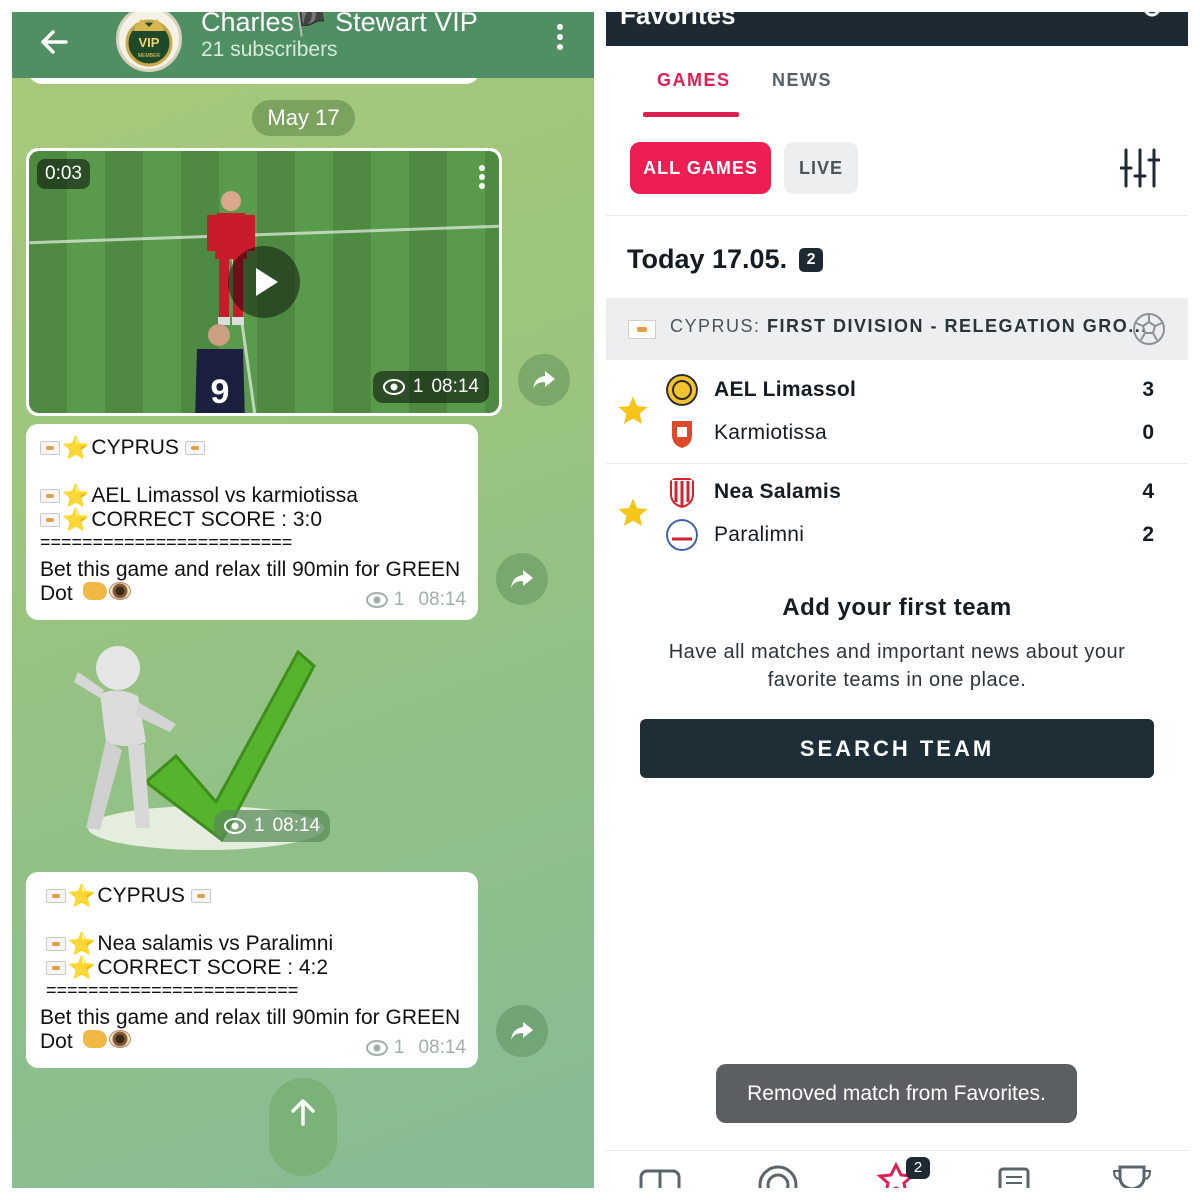 The image size is (1200, 1200). What do you see at coordinates (682, 535) in the screenshot?
I see `paralimni-logo-icon` at bounding box center [682, 535].